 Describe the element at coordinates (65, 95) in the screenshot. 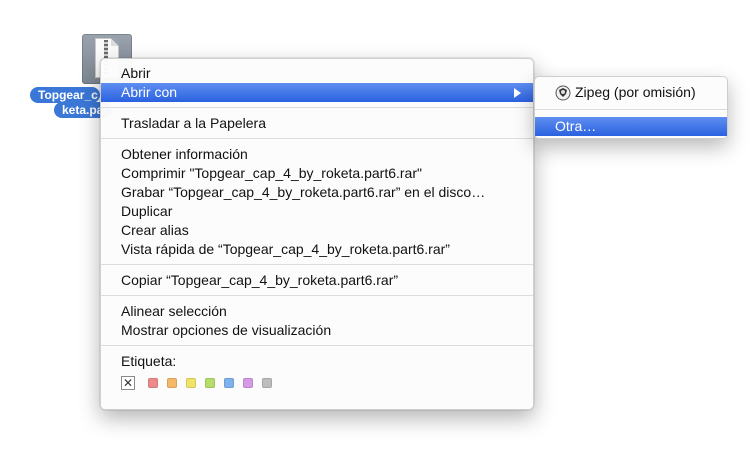

I see `file-name-line-1: Topgear_c` at that location.